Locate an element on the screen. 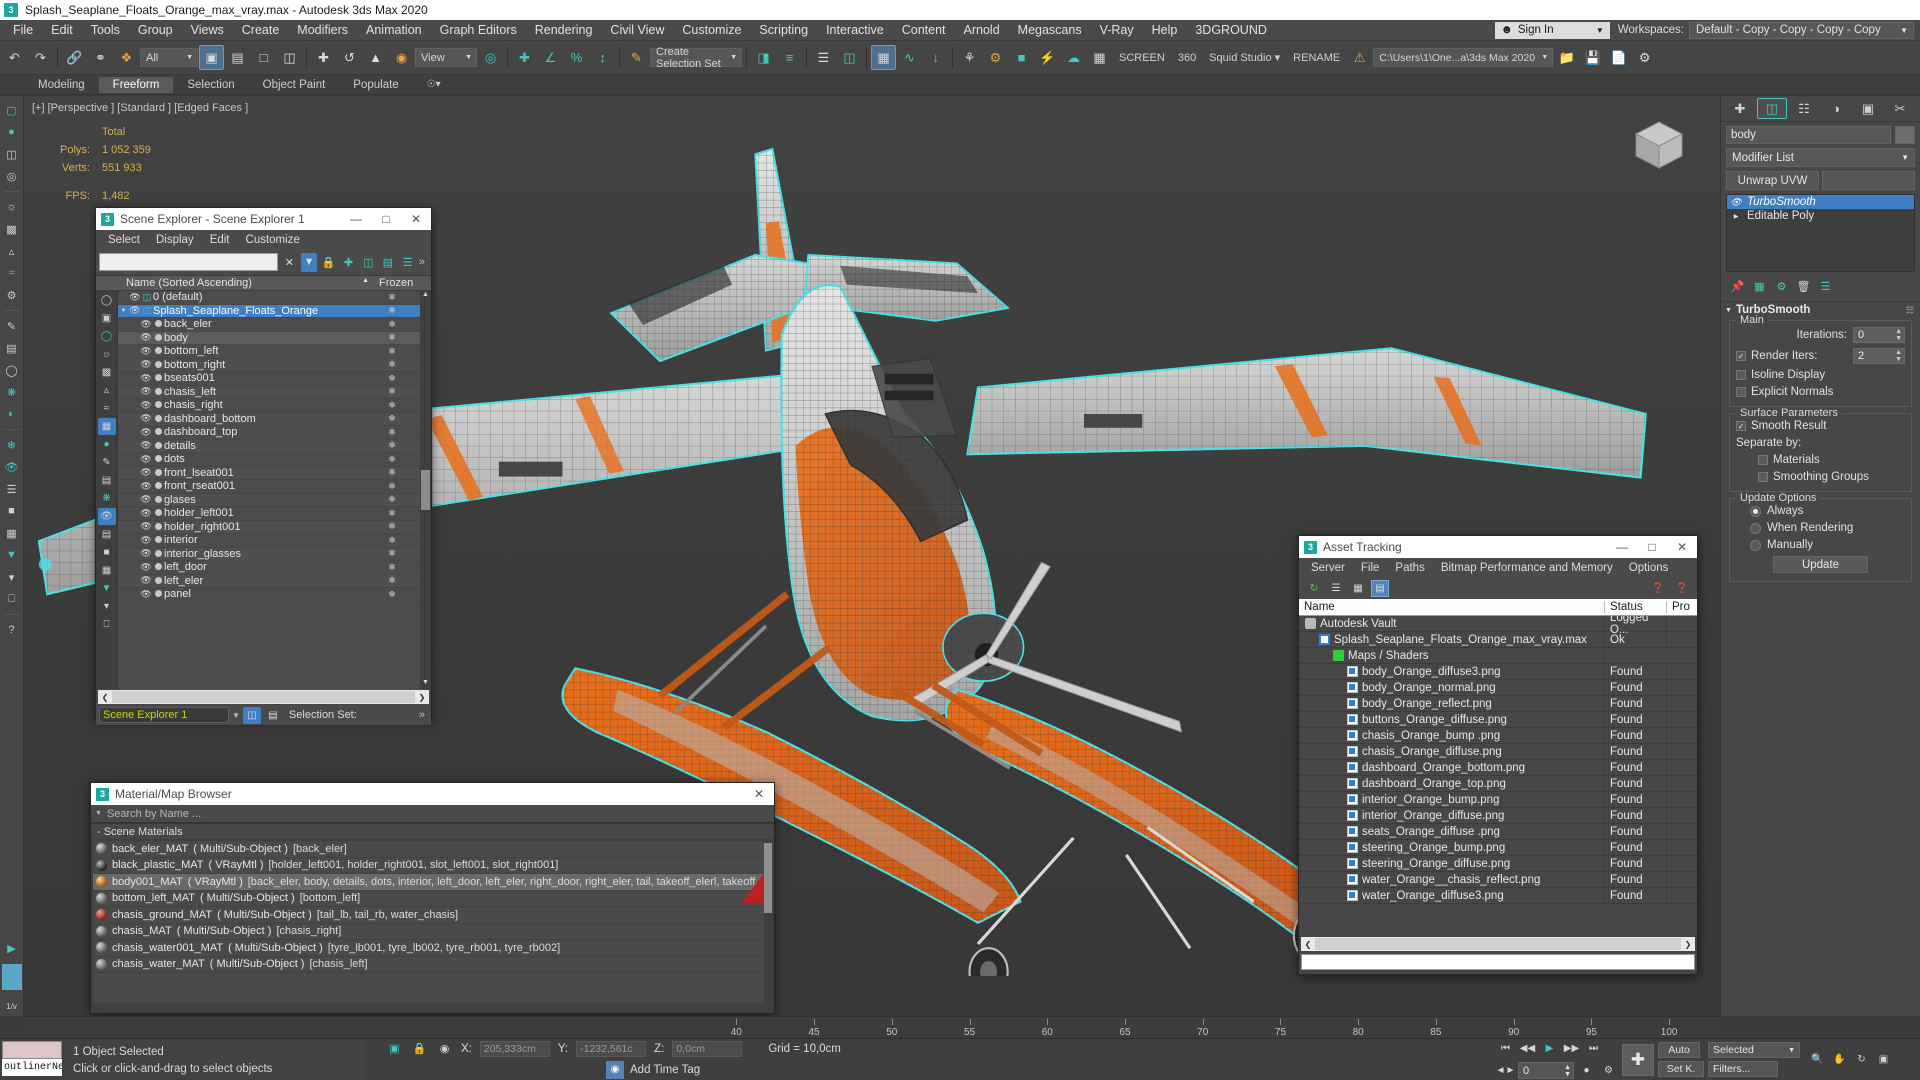 This screenshot has height=1080, width=1920. scroll-right-icon: ❯ is located at coordinates (422, 697).